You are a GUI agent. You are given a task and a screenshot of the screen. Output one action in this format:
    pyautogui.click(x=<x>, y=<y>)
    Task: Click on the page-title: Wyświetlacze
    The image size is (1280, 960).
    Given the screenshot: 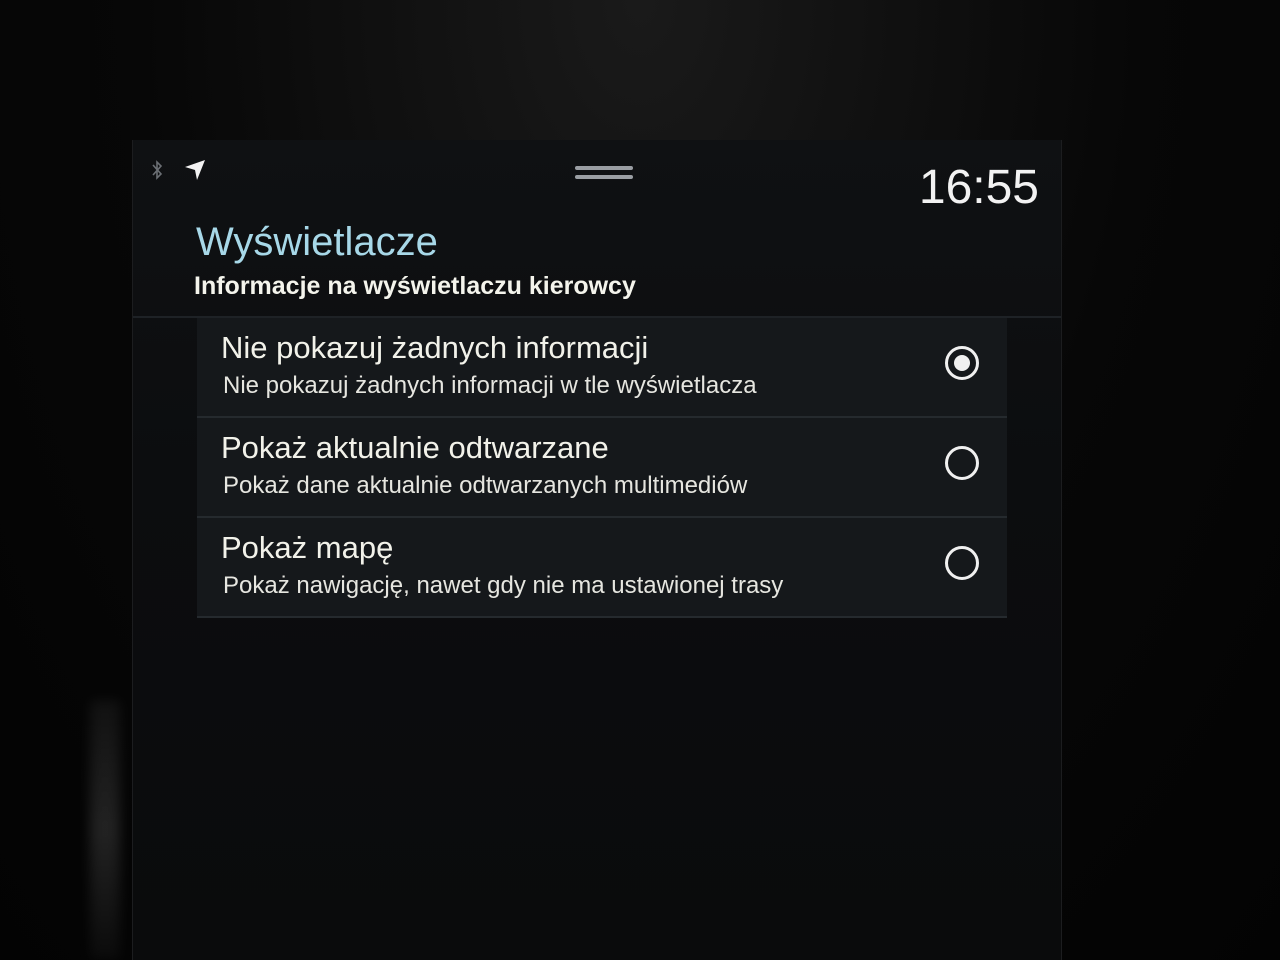 What is the action you would take?
    pyautogui.click(x=317, y=242)
    